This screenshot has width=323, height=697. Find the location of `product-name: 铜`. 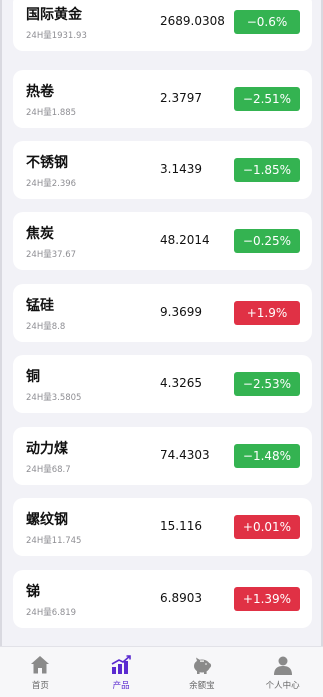

product-name: 铜 is located at coordinates (33, 377).